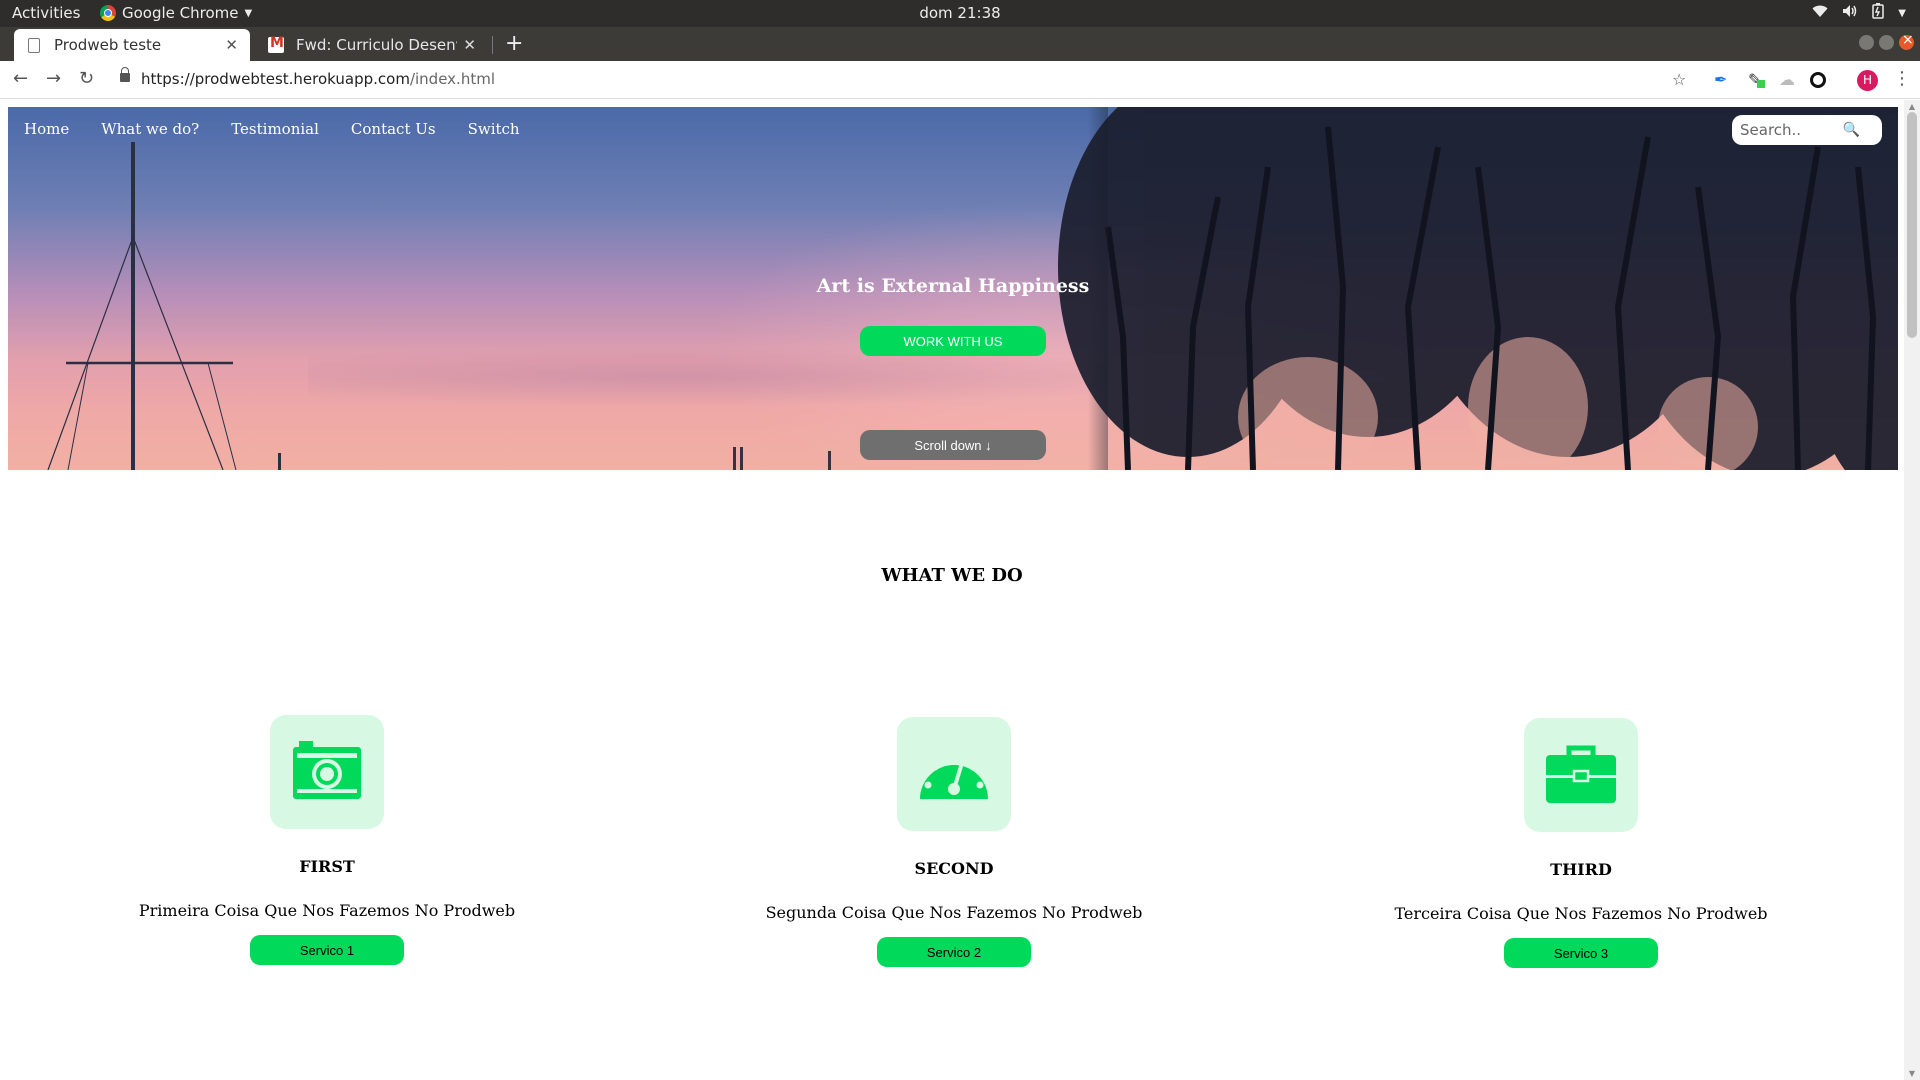 The image size is (1920, 1080). I want to click on profile-avatar: H, so click(1867, 80).